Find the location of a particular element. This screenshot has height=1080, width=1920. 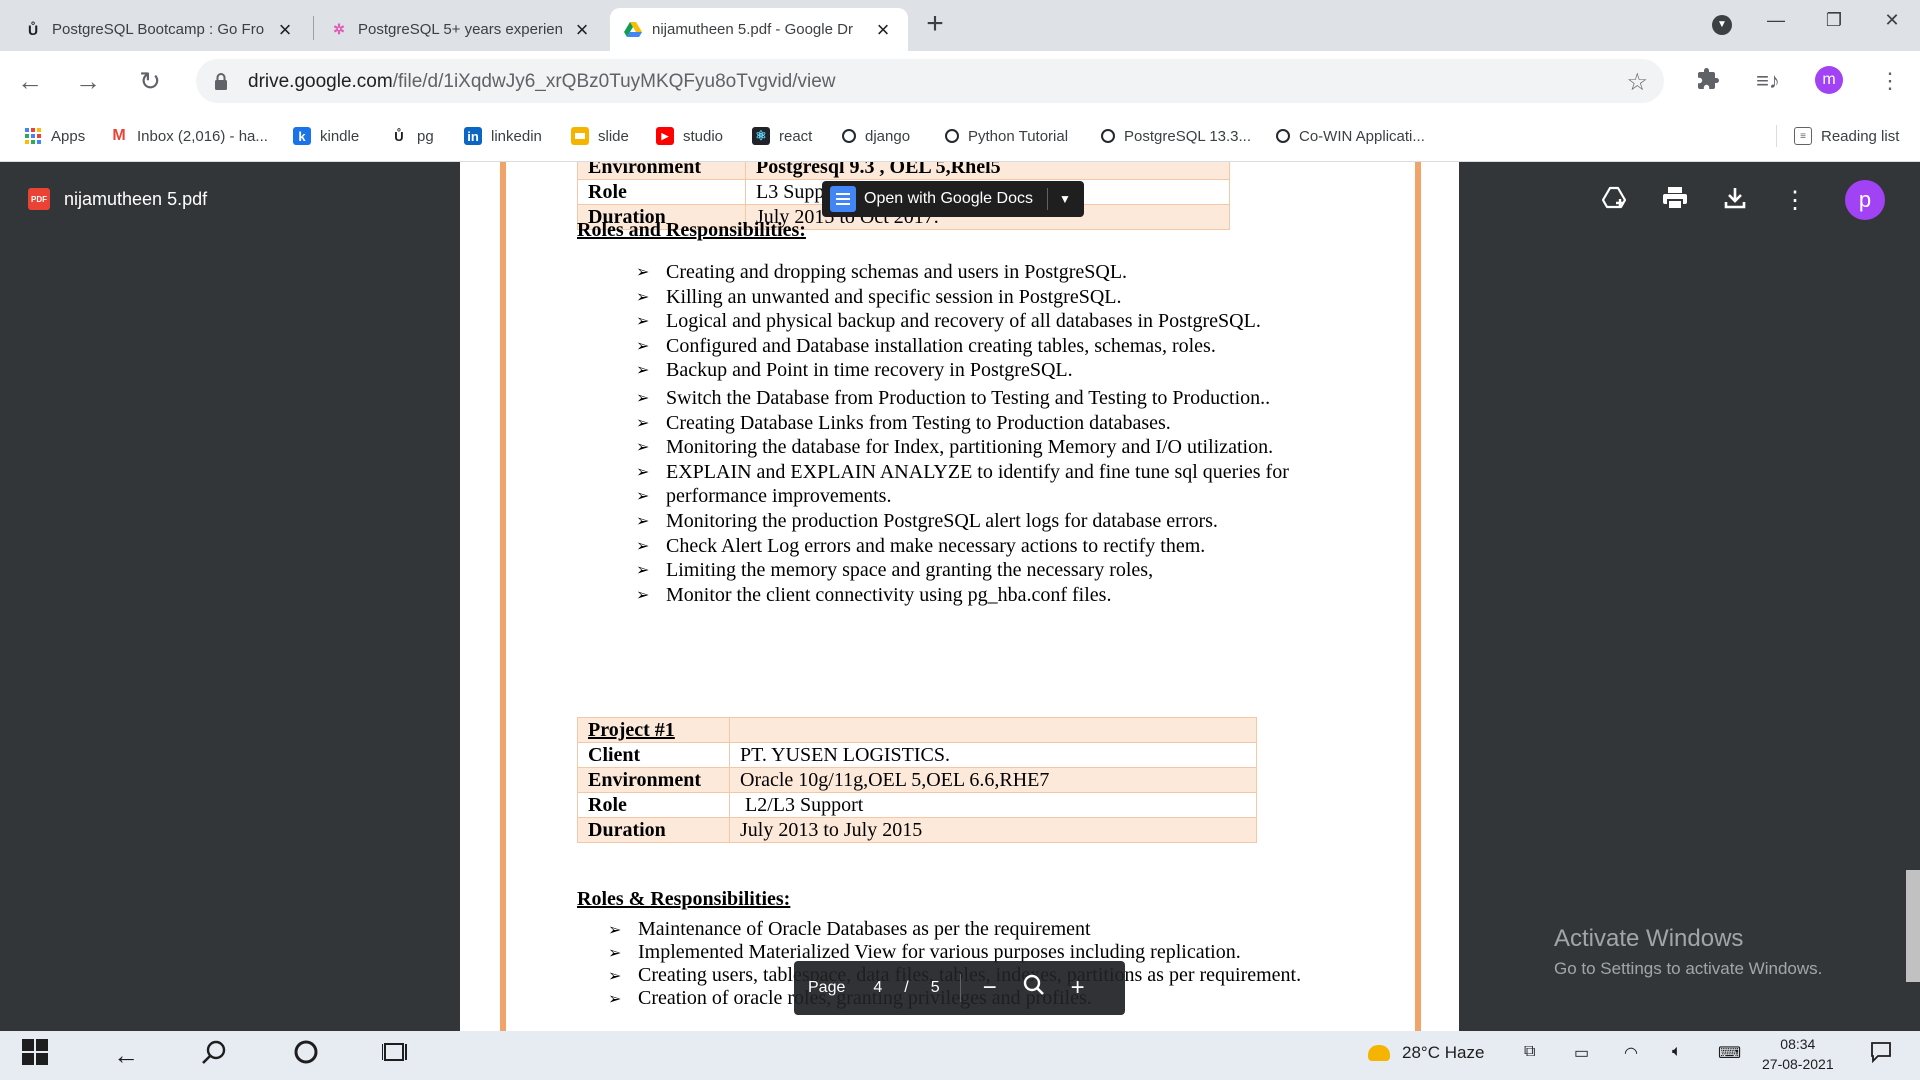

tab-nijamutheen-pdf: nijamutheen 5.pdf - Google Dr × is located at coordinates (759, 29).